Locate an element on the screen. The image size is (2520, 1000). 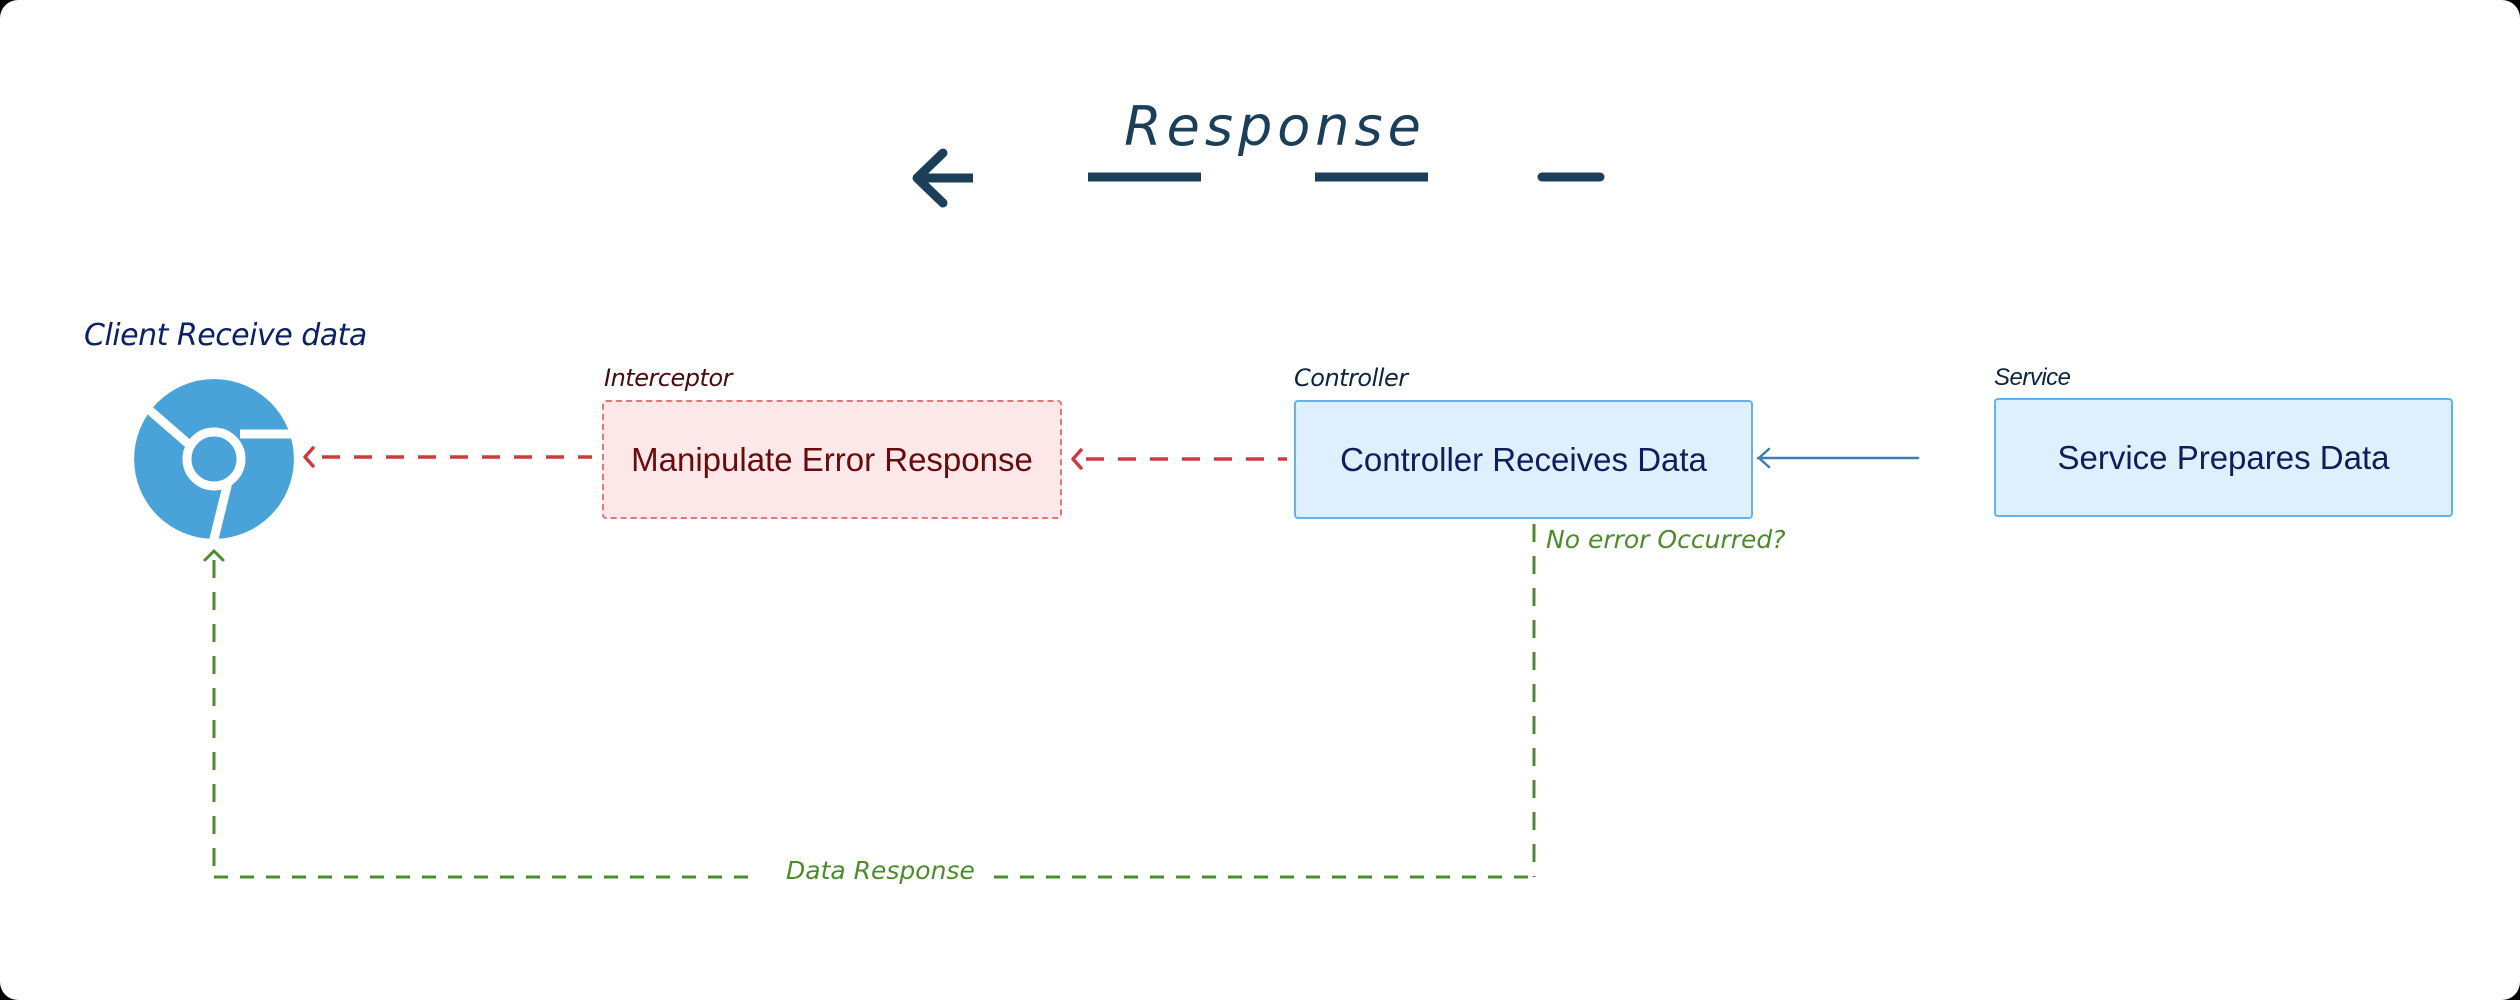
data-response-label: Data Response is located at coordinates (880, 870).